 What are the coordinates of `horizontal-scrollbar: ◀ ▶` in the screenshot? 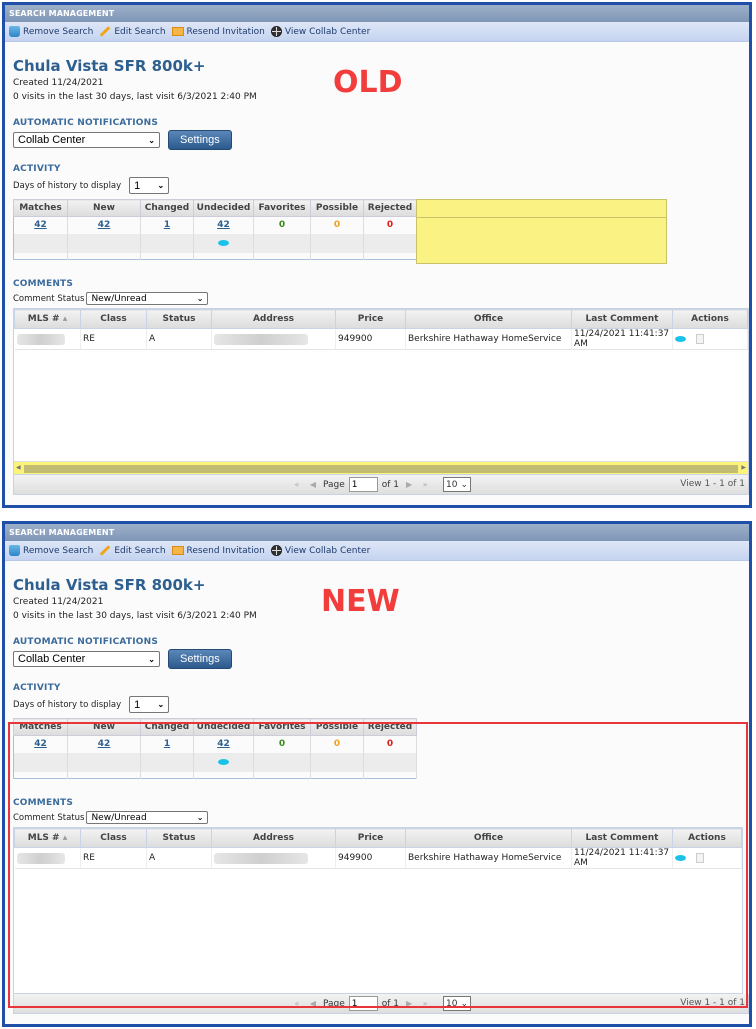 It's located at (381, 467).